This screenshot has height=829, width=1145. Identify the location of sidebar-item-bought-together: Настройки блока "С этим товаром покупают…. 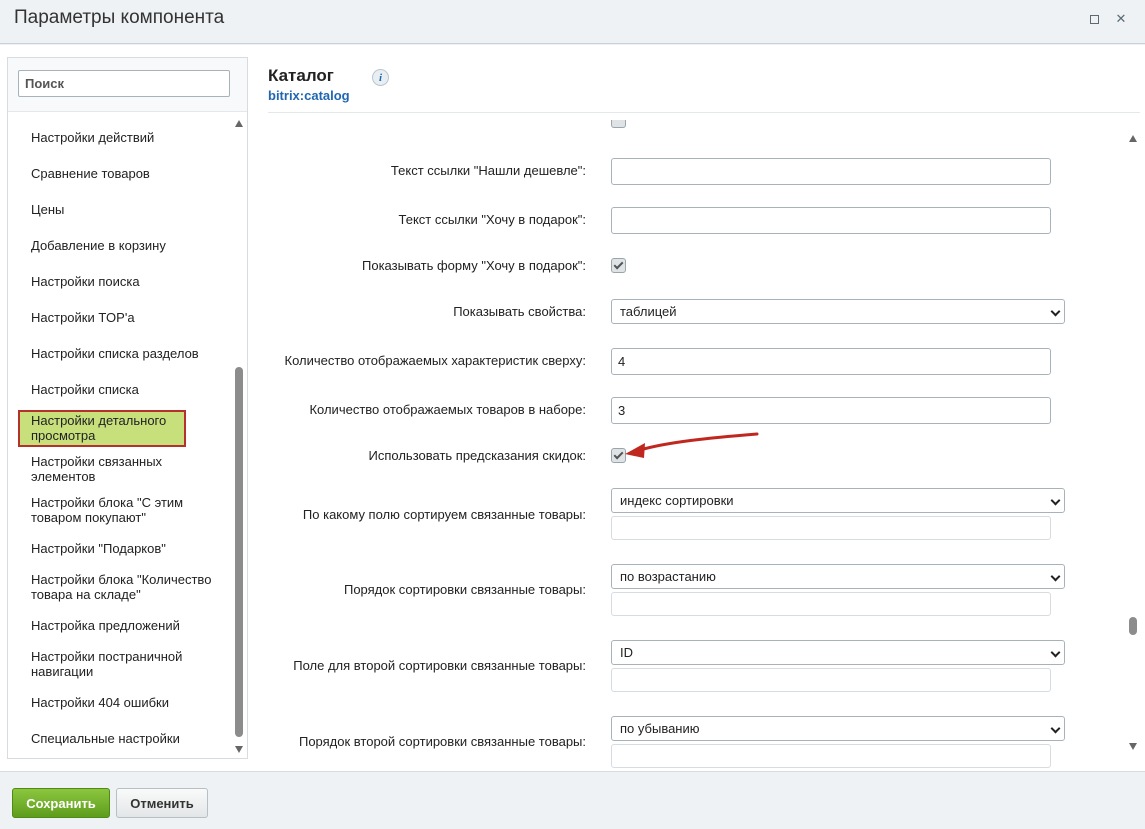
(107, 510).